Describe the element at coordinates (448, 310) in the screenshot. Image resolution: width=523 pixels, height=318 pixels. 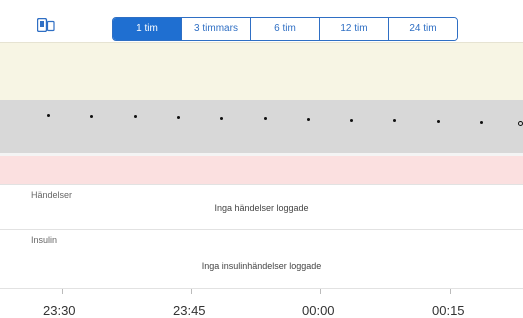
I see `time-label: 00:15` at that location.